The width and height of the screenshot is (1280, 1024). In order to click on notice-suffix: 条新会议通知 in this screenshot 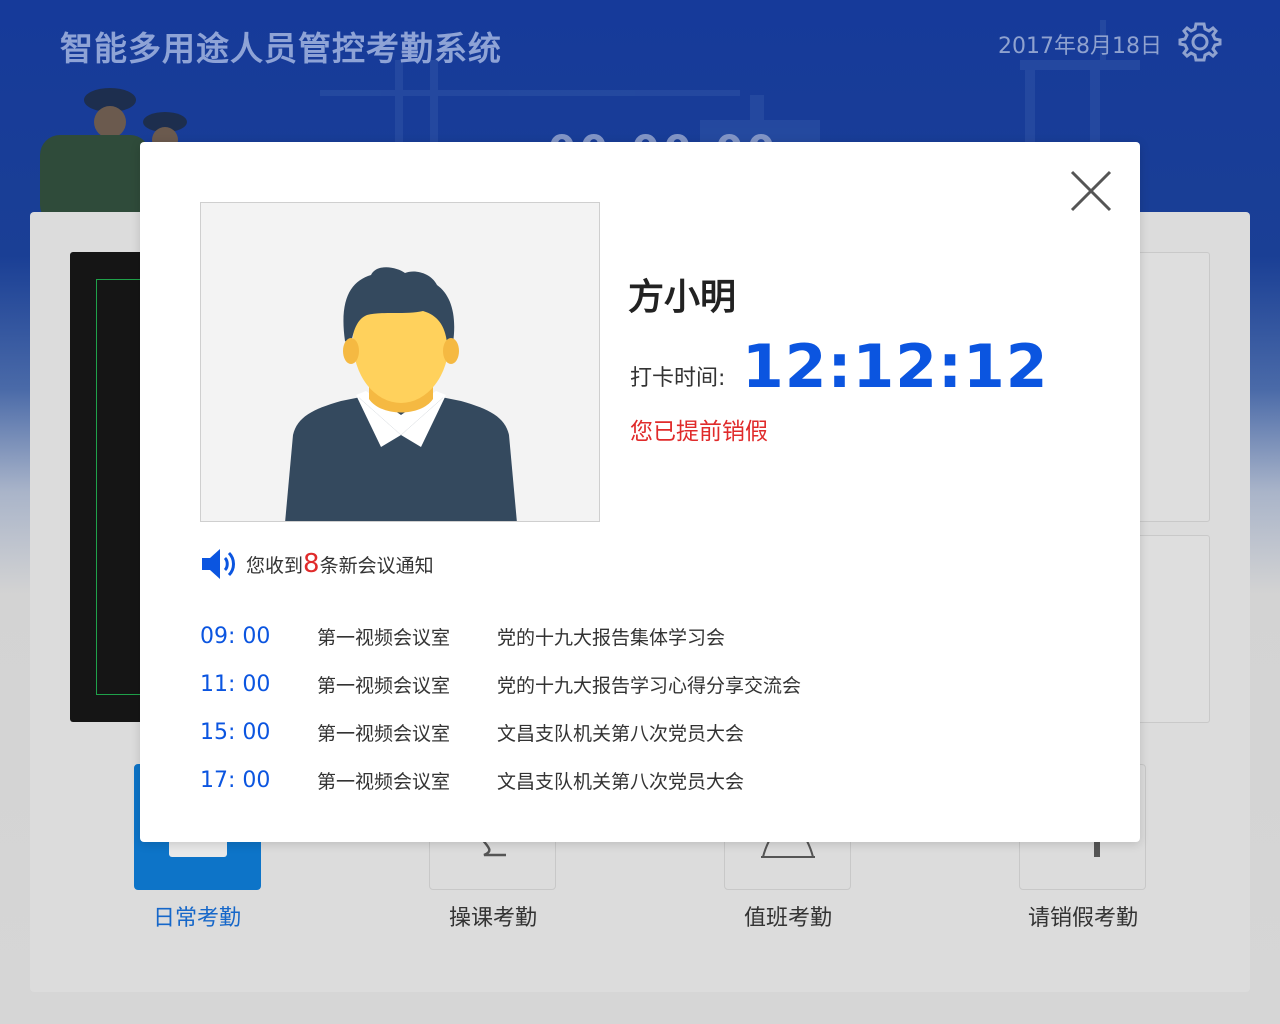, I will do `click(376, 565)`.